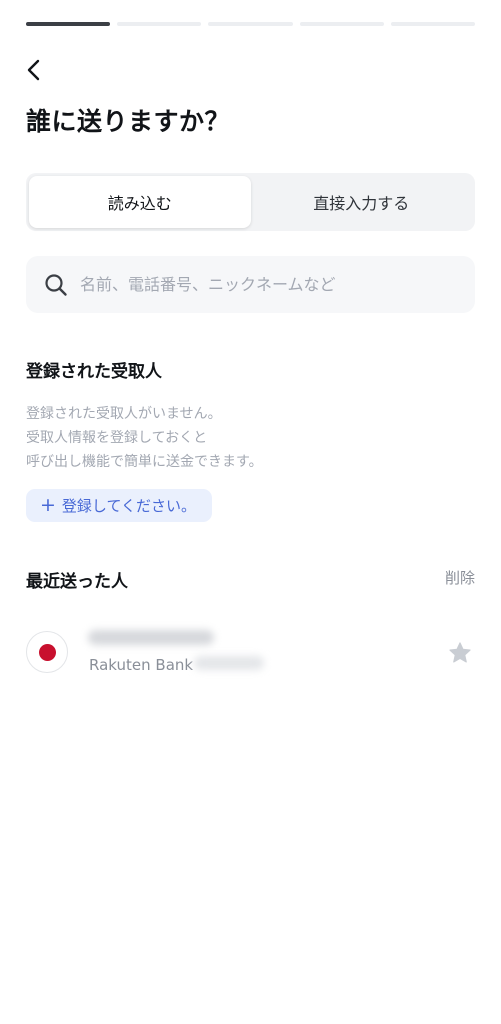 This screenshot has height=1024, width=501. Describe the element at coordinates (151, 637) in the screenshot. I see `recipient-name-redacted` at that location.